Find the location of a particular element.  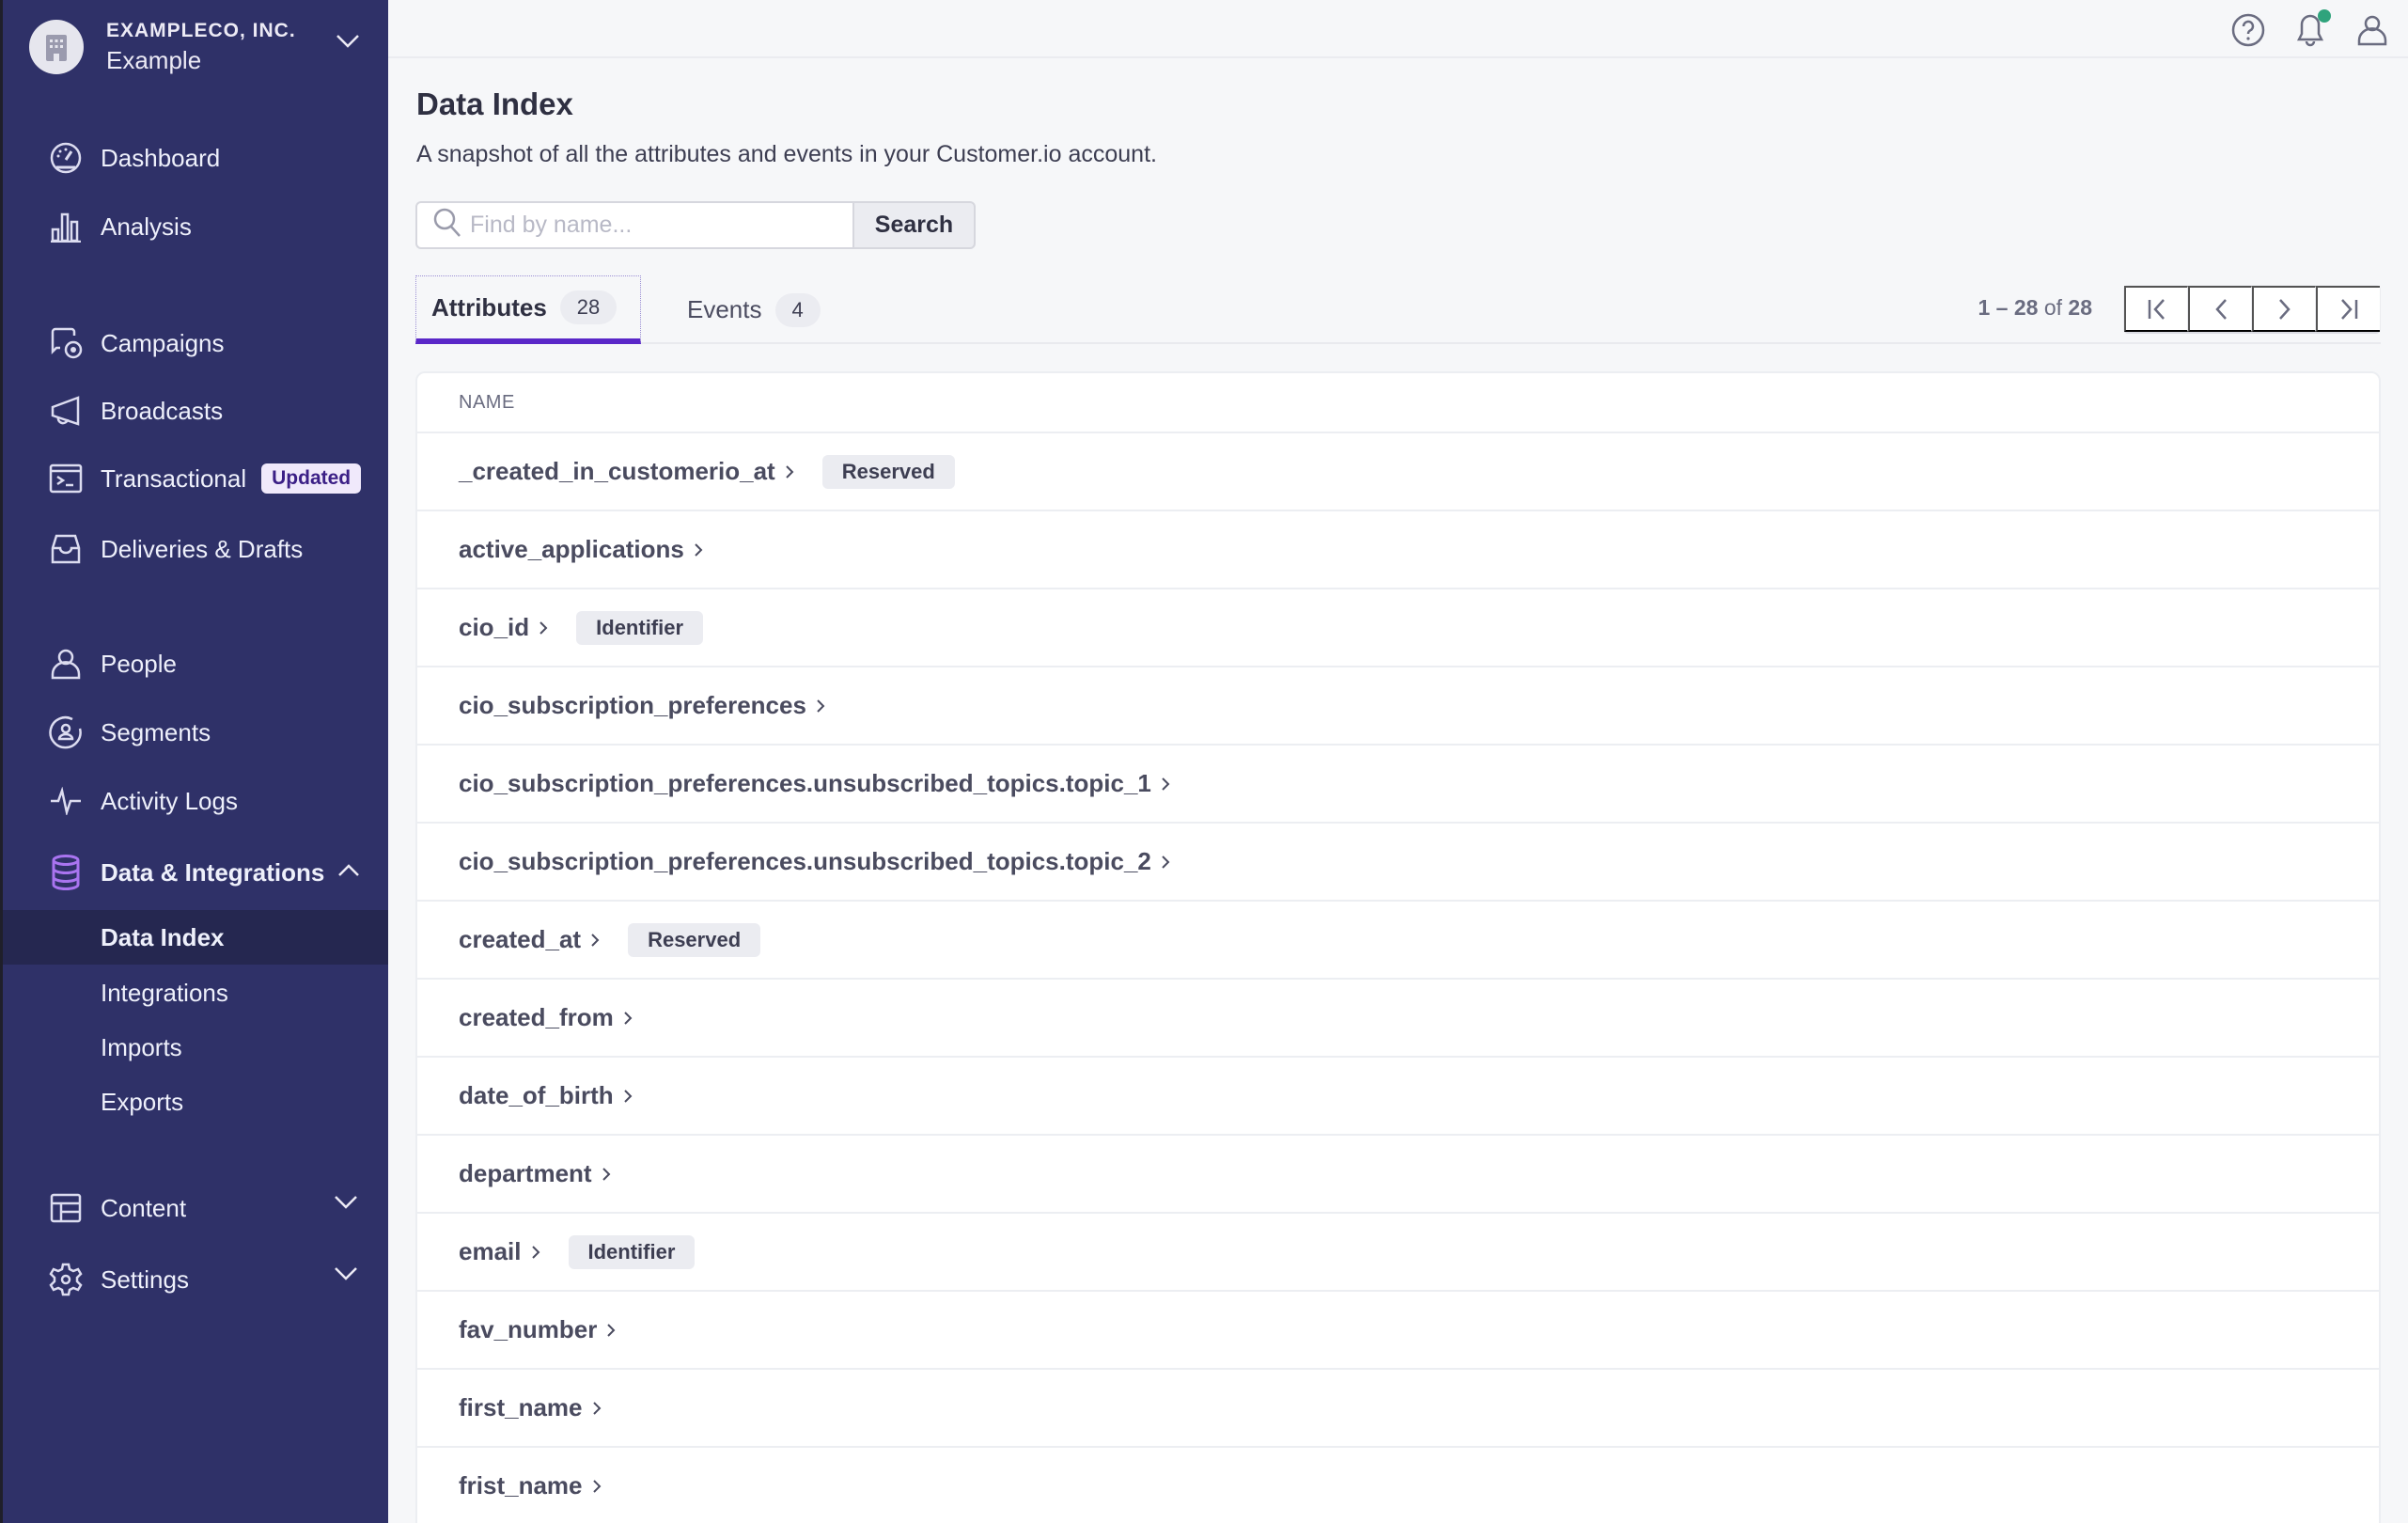

attribute-name-link: fav_number is located at coordinates (528, 1329).